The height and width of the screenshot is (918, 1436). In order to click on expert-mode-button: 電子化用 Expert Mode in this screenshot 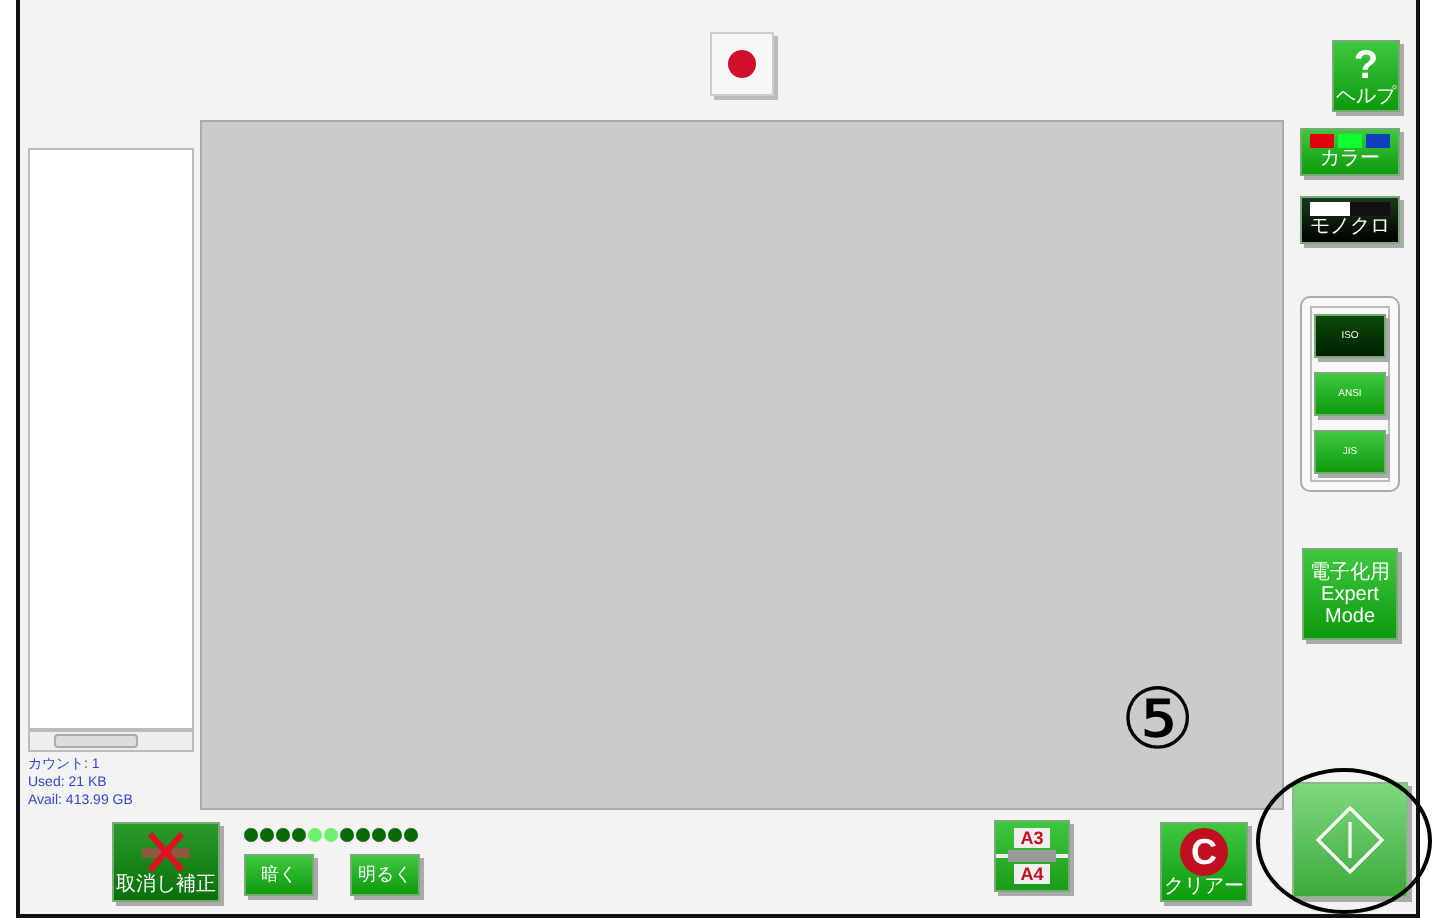, I will do `click(1350, 594)`.